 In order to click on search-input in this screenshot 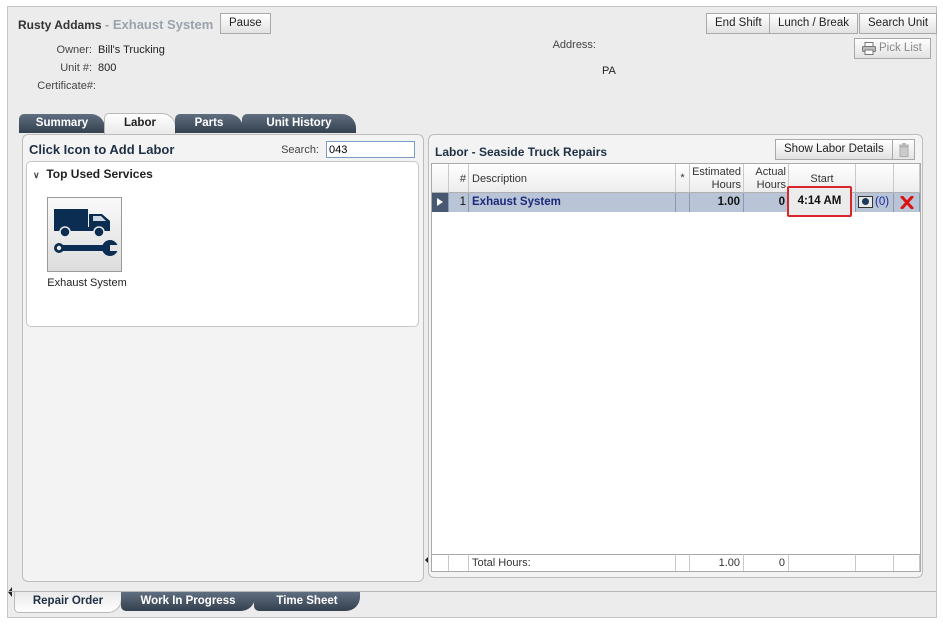, I will do `click(370, 149)`.